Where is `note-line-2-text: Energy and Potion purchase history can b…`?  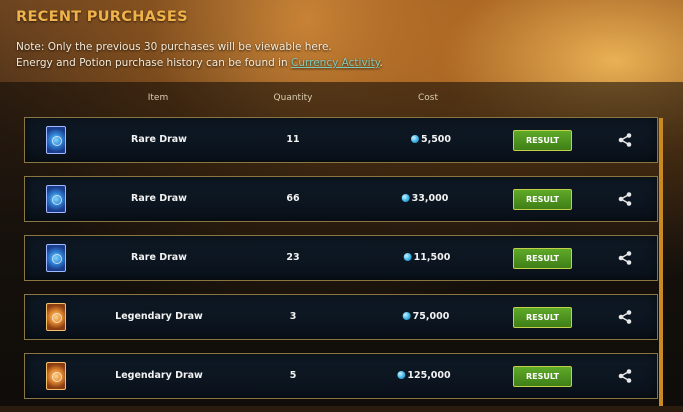 note-line-2-text: Energy and Potion purchase history can b… is located at coordinates (154, 63).